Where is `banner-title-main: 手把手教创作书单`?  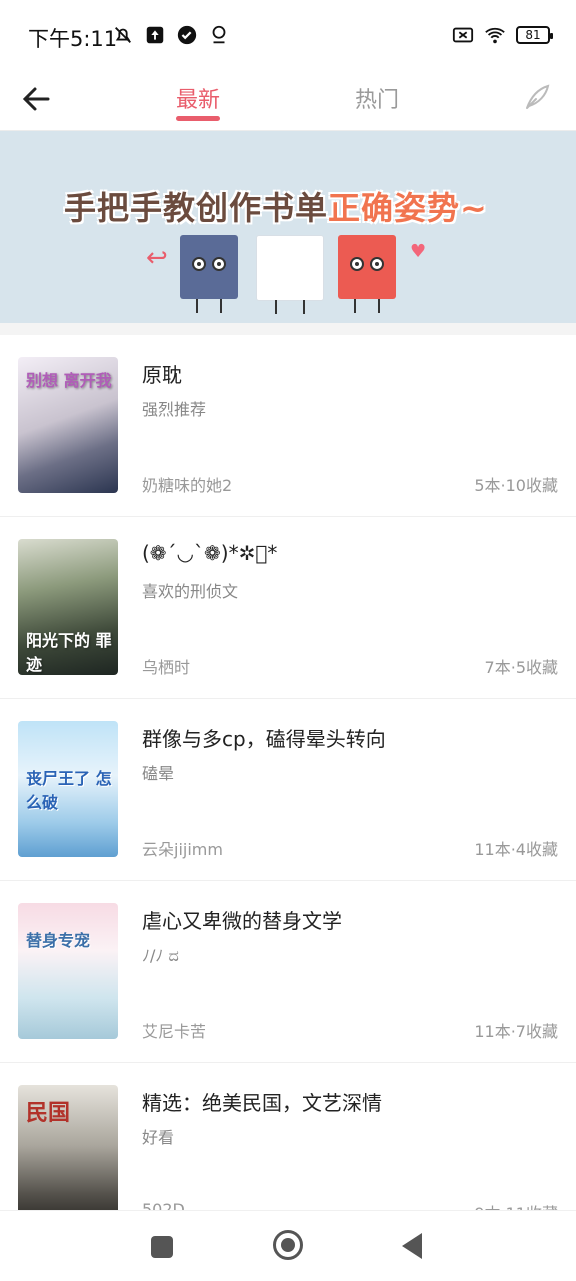
banner-title-main: 手把手教创作书单 is located at coordinates (196, 208).